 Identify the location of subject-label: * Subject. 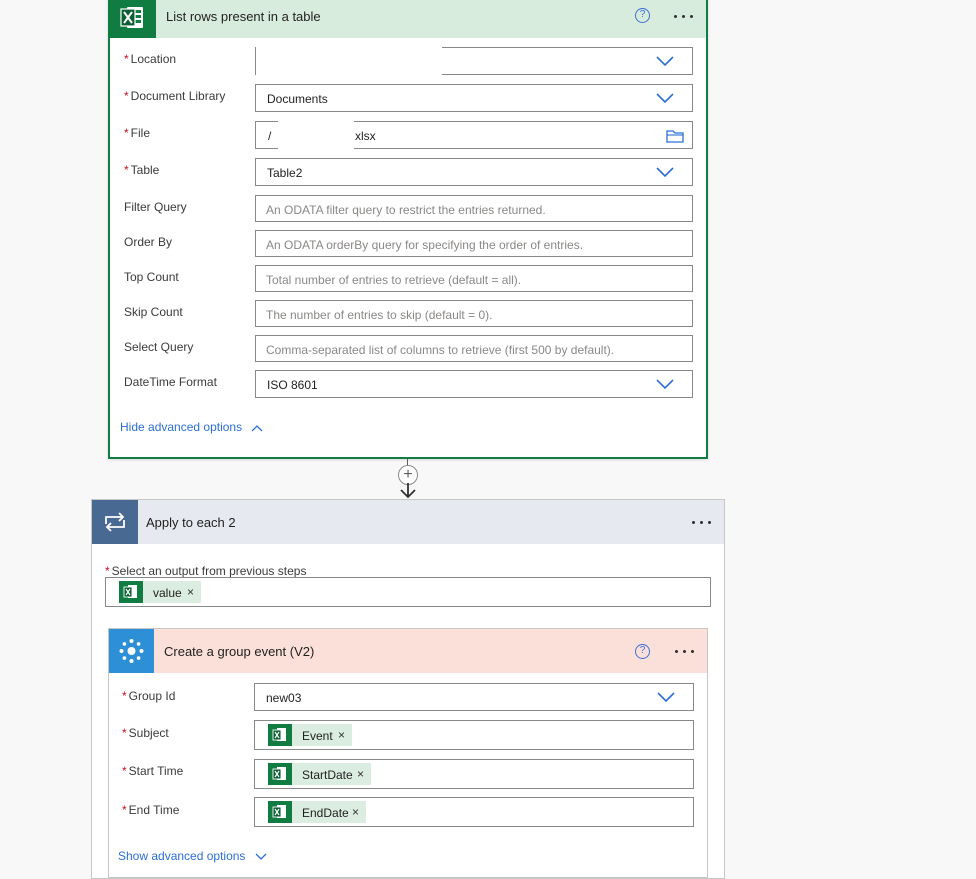
(145, 733).